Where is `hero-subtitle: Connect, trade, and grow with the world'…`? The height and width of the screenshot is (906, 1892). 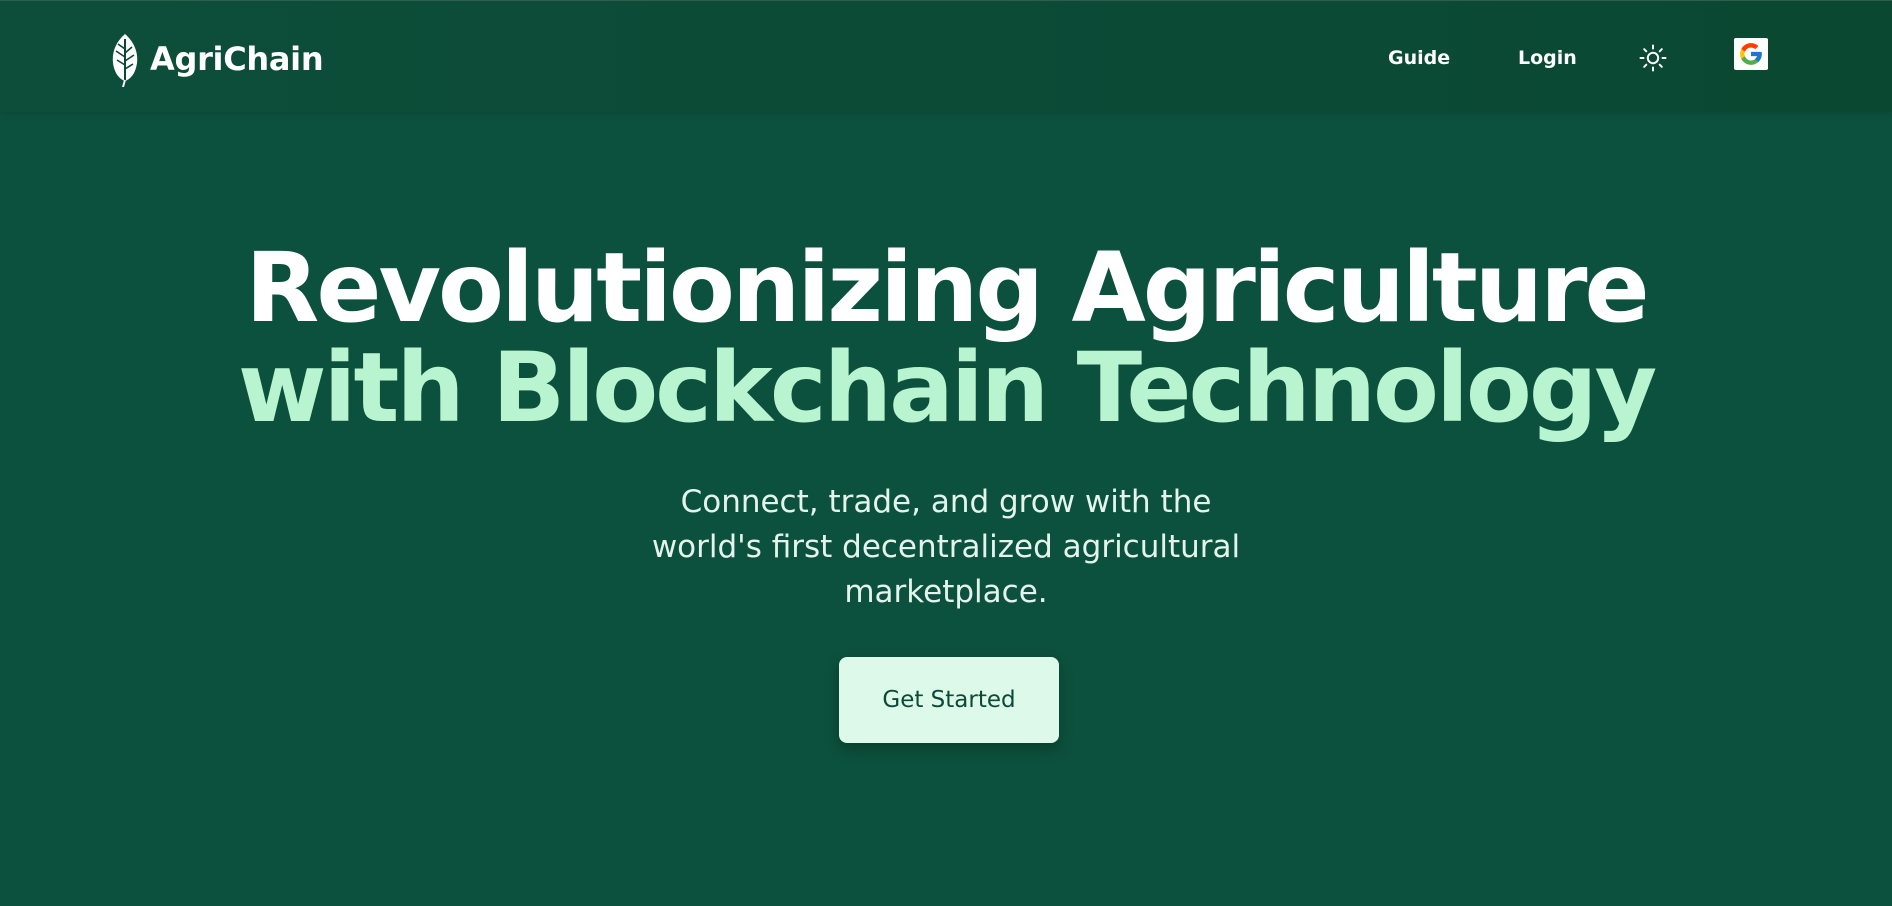 hero-subtitle: Connect, trade, and grow with the world'… is located at coordinates (946, 547).